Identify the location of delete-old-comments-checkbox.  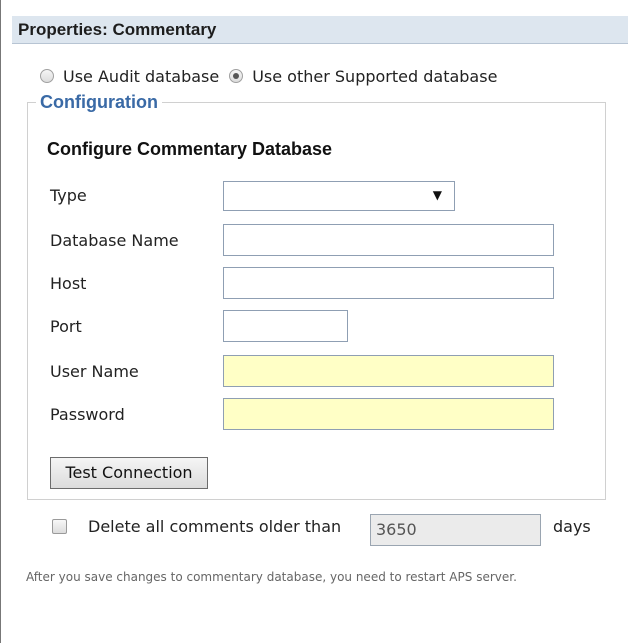
(59, 526).